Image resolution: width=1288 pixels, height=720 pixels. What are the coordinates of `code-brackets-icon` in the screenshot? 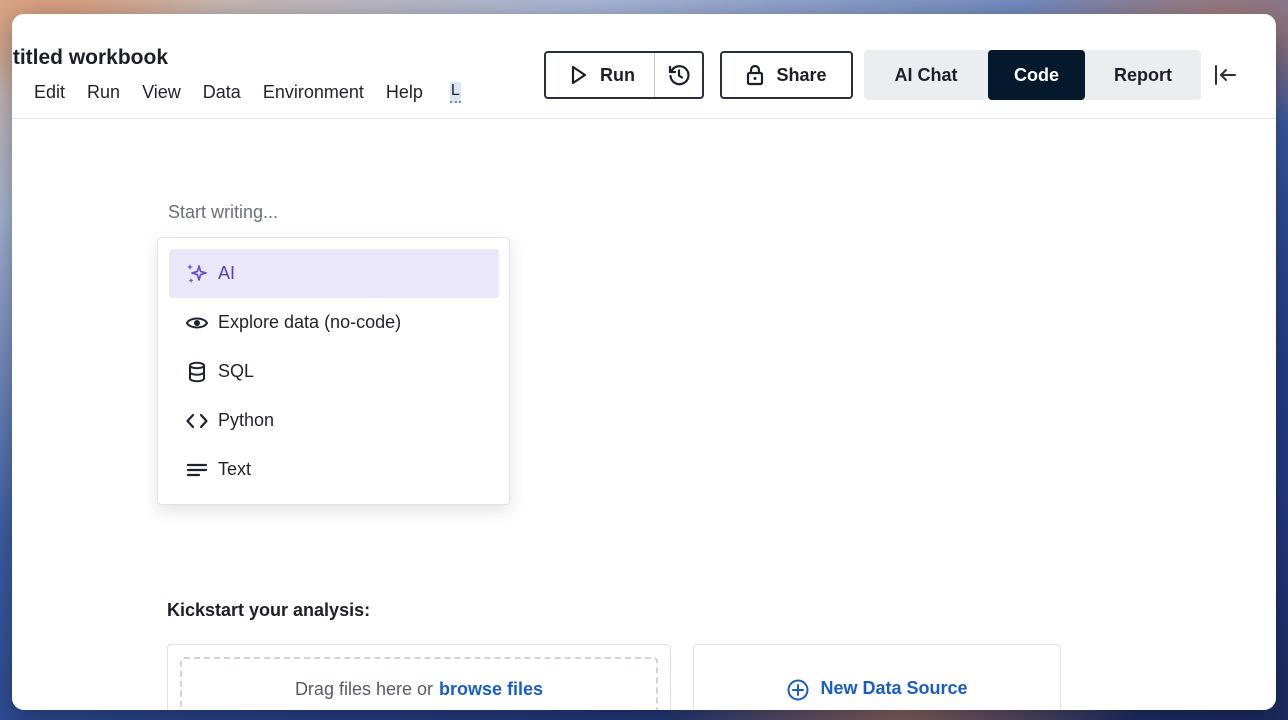 It's located at (197, 421).